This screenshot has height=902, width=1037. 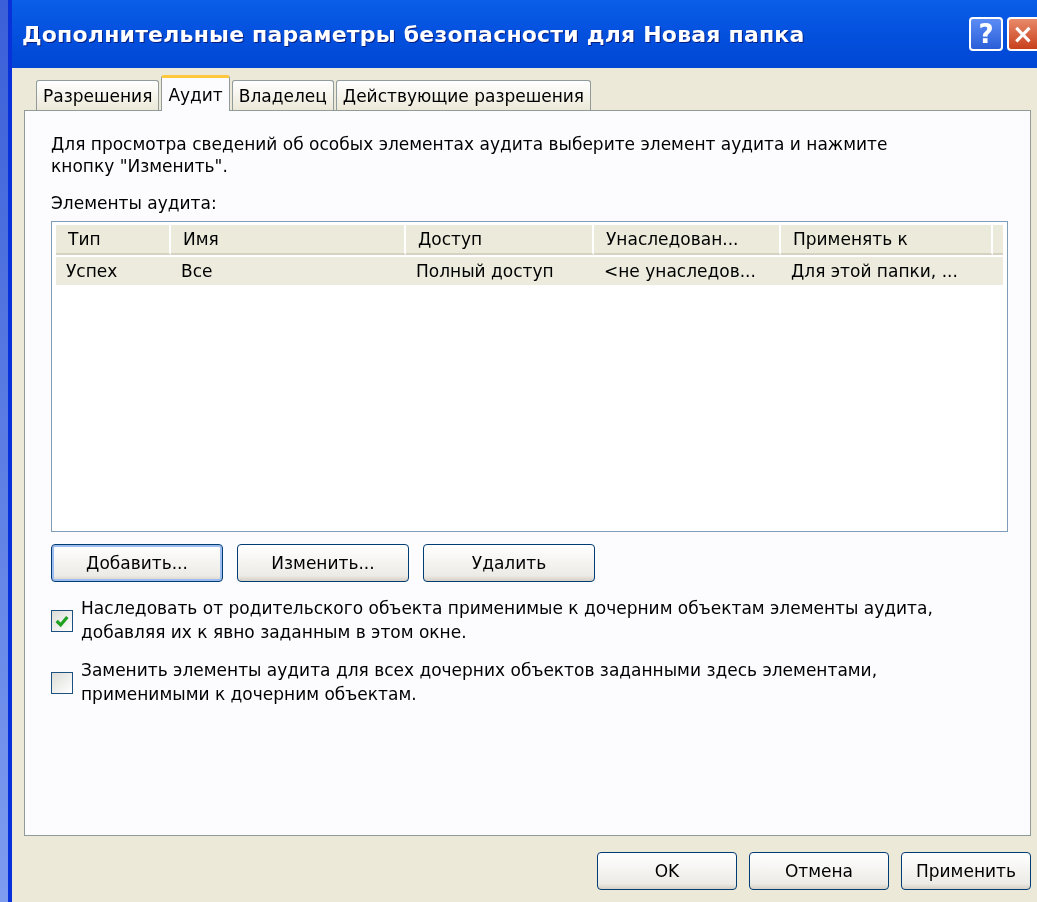 What do you see at coordinates (500, 240) in the screenshot?
I see `column-header: Доступ` at bounding box center [500, 240].